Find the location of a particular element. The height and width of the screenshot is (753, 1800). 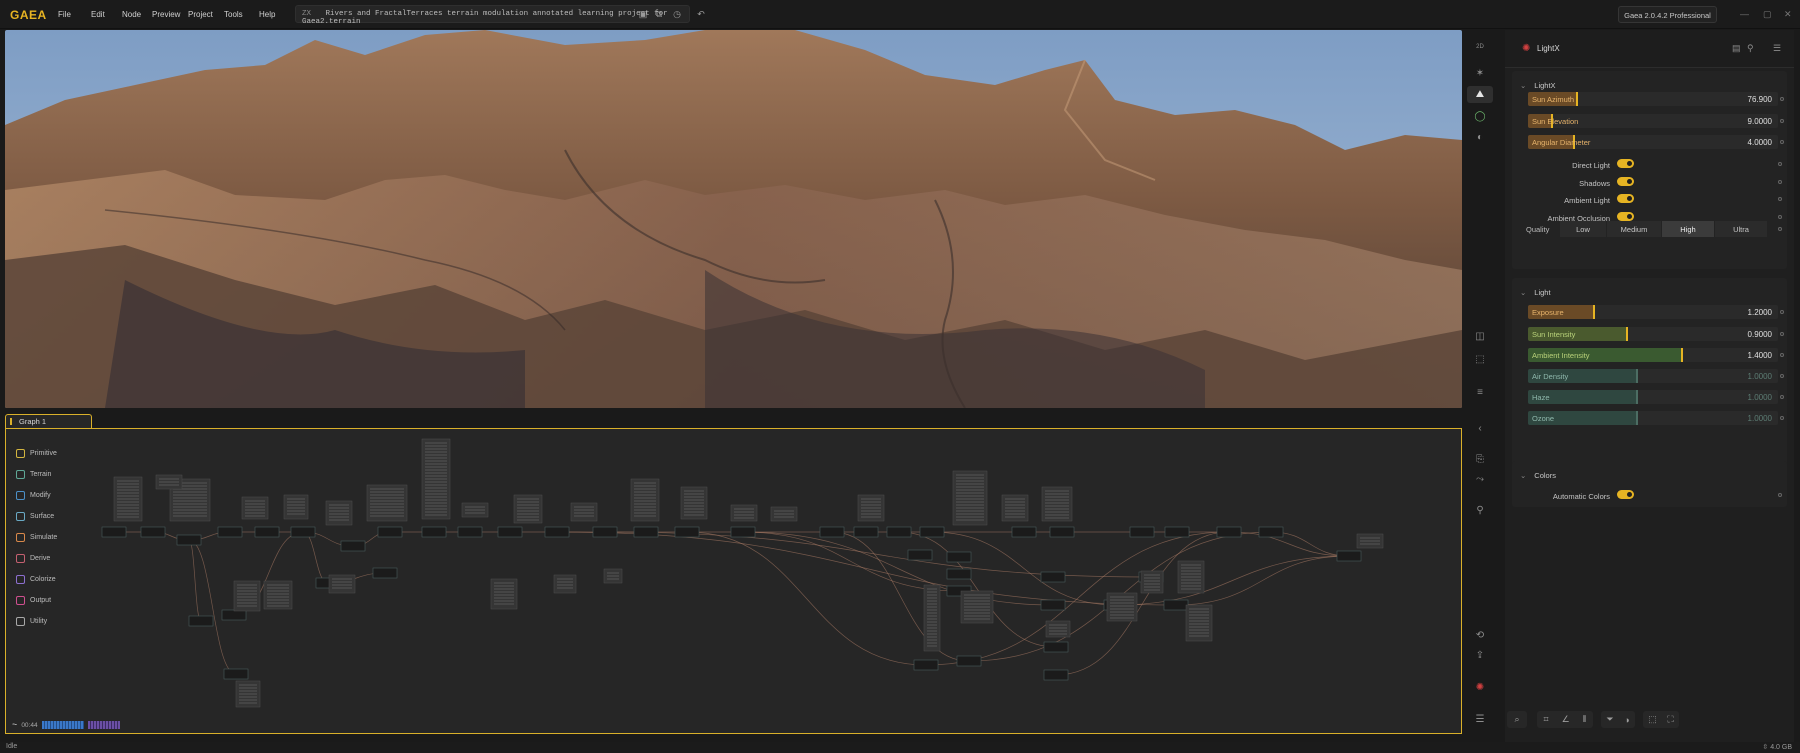

panel-menu-icon: ☰ is located at coordinates (1777, 48).